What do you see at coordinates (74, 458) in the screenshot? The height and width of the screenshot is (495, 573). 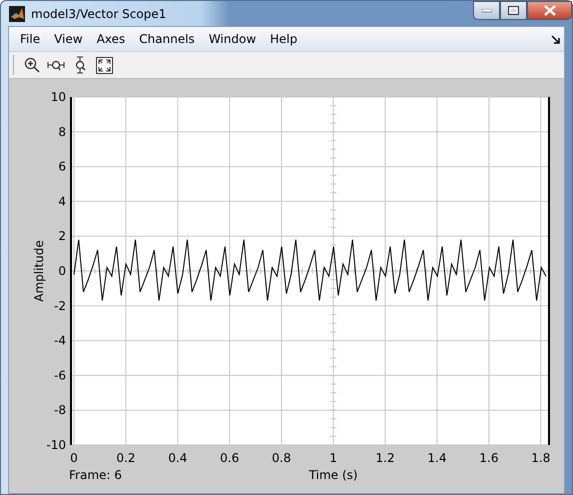 I see `x-tick-label: 0` at bounding box center [74, 458].